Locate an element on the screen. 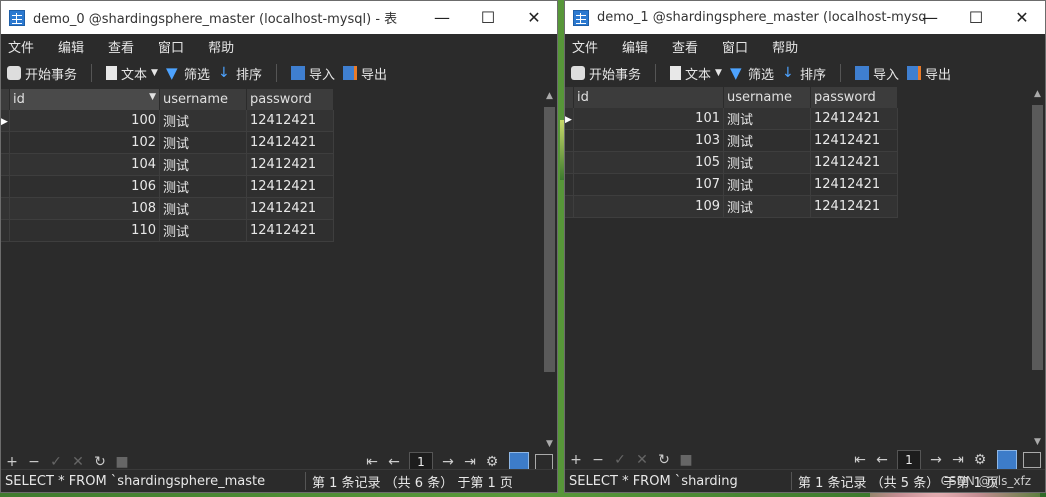 The image size is (1046, 497). cell-id: 110 is located at coordinates (84, 230).